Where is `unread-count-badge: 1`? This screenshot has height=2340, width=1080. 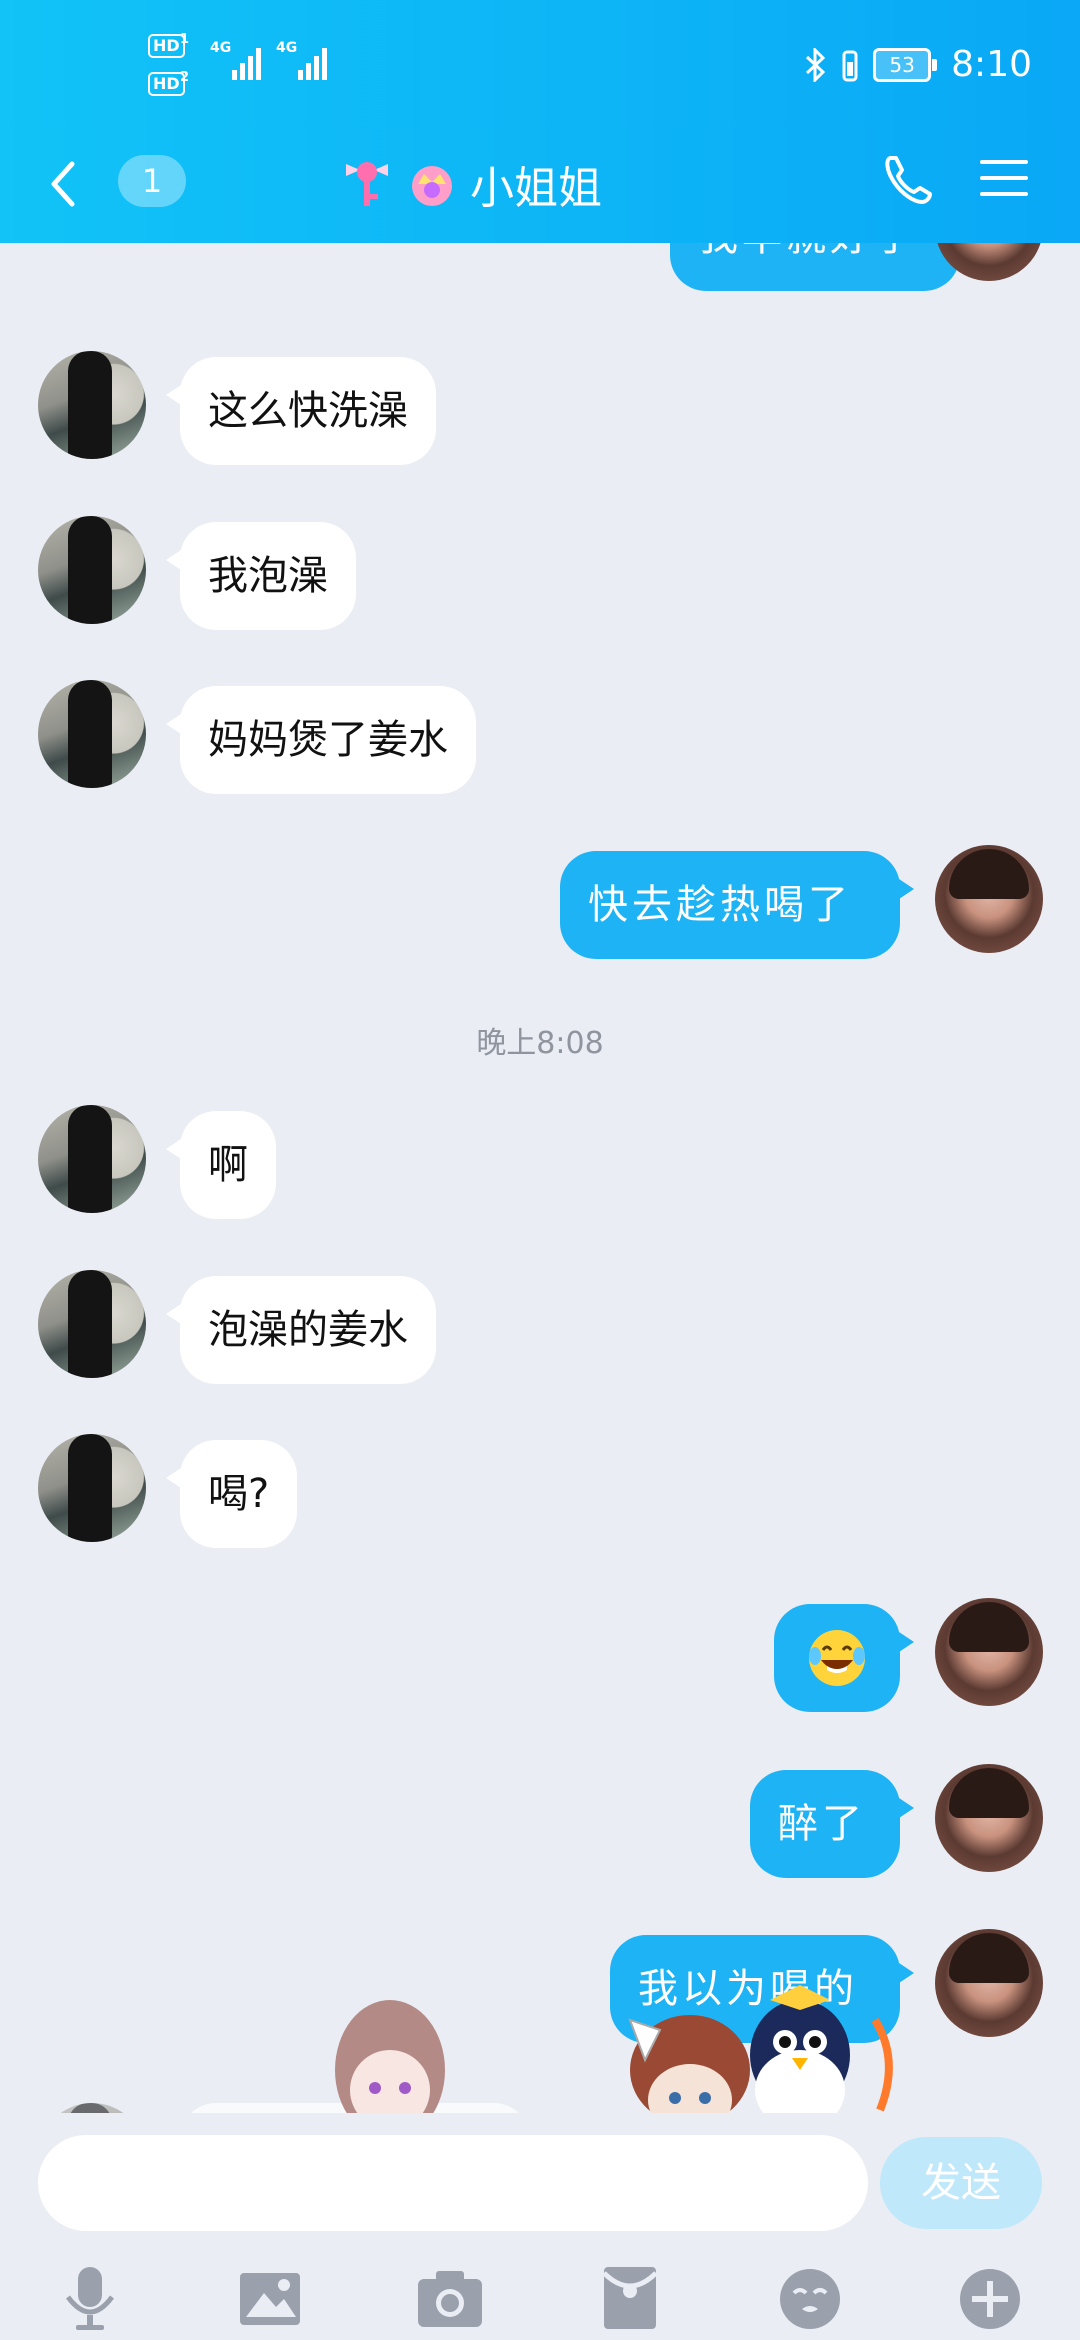 unread-count-badge: 1 is located at coordinates (152, 181).